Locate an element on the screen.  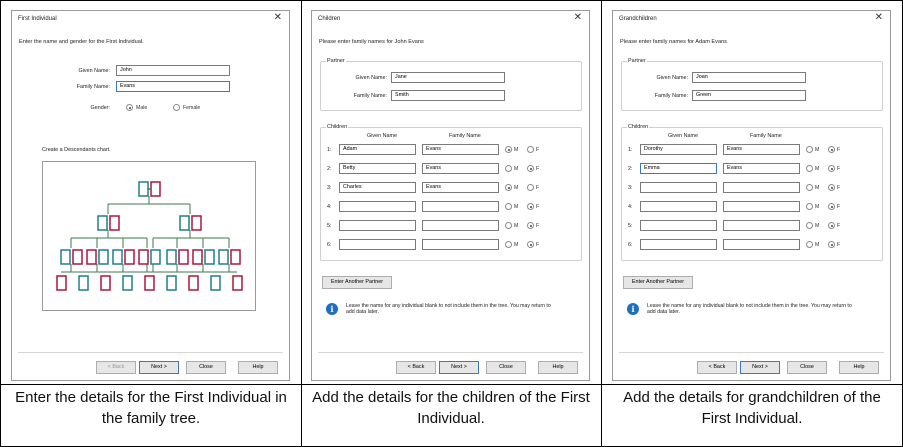
partner-family-name-input: Green is located at coordinates (749, 95).